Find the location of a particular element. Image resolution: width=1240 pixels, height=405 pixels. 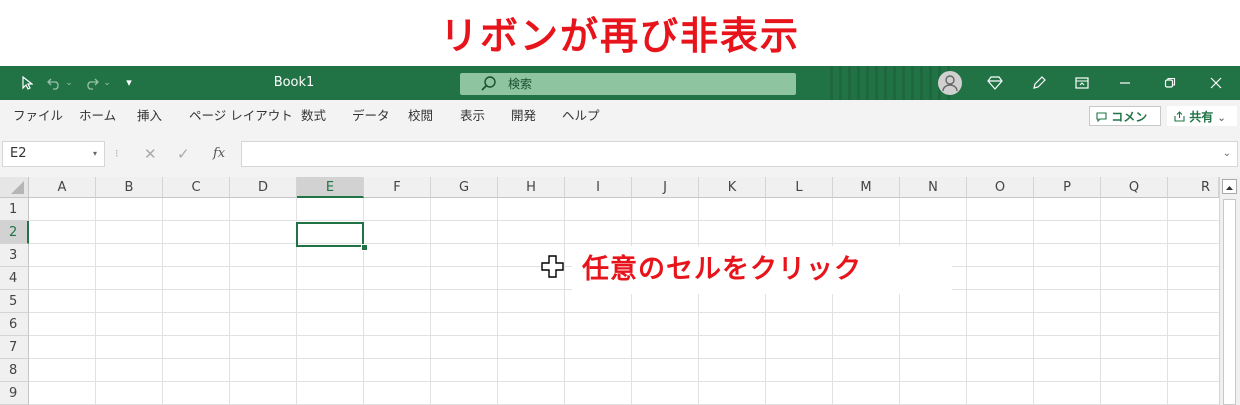

share-button-label: 共有 is located at coordinates (1201, 117).